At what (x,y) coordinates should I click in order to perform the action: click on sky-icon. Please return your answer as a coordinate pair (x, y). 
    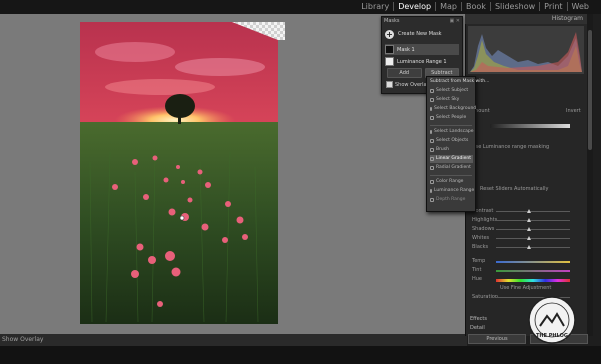
    Looking at the image, I should click on (432, 100).